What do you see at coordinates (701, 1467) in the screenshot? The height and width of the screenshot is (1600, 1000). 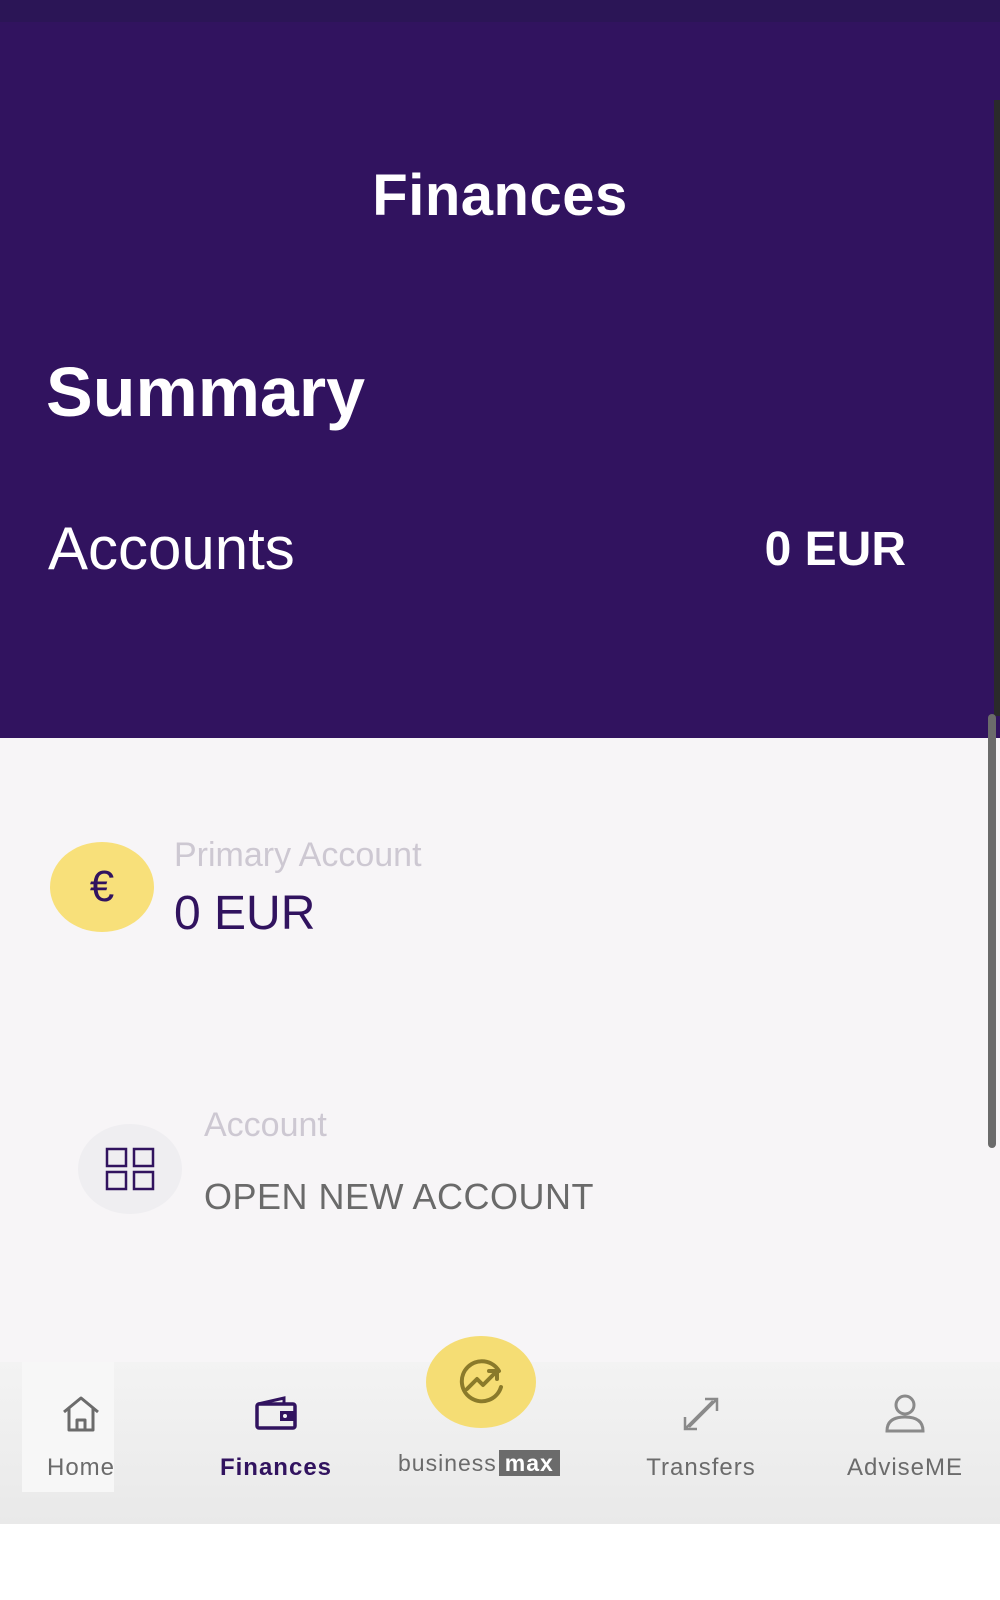 I see `tab-transfers-label: Transfers` at bounding box center [701, 1467].